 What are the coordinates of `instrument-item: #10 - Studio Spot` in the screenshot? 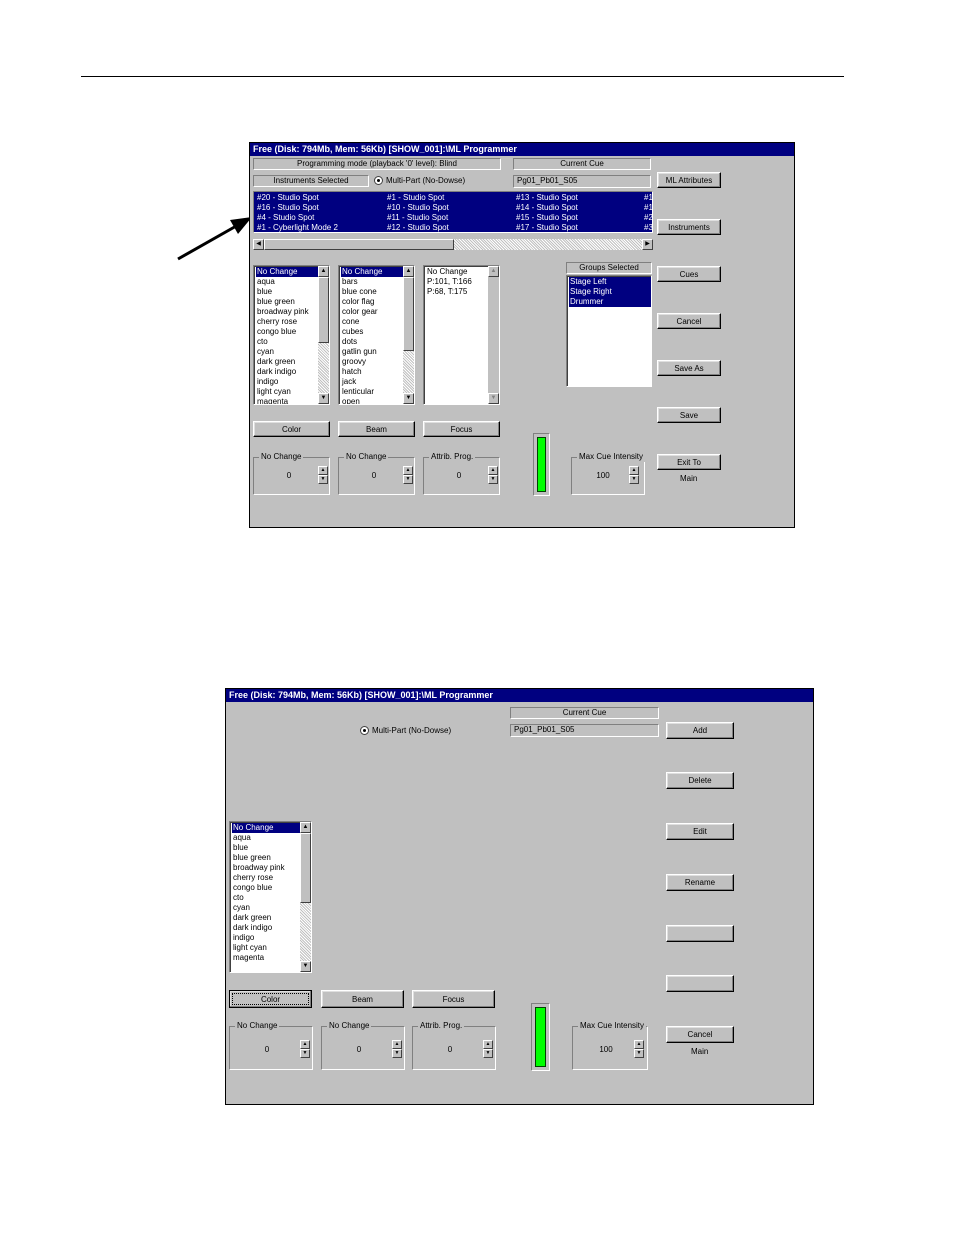 It's located at (418, 208).